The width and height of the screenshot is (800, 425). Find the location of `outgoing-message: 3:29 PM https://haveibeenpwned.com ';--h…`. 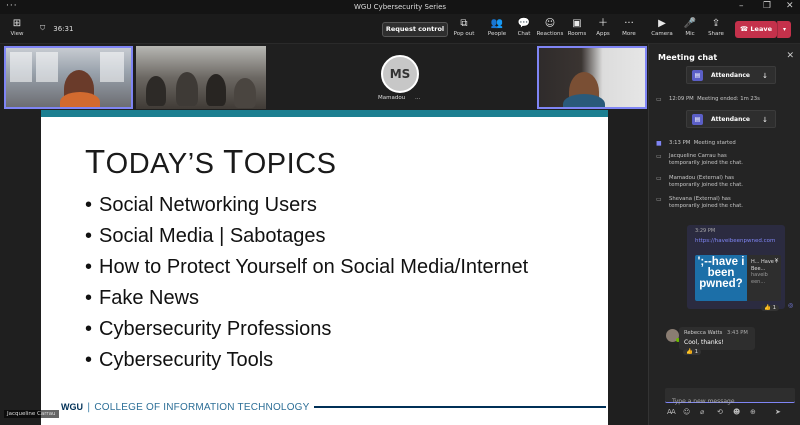

outgoing-message: 3:29 PM https://haveibeenpwned.com ';--h… is located at coordinates (736, 267).